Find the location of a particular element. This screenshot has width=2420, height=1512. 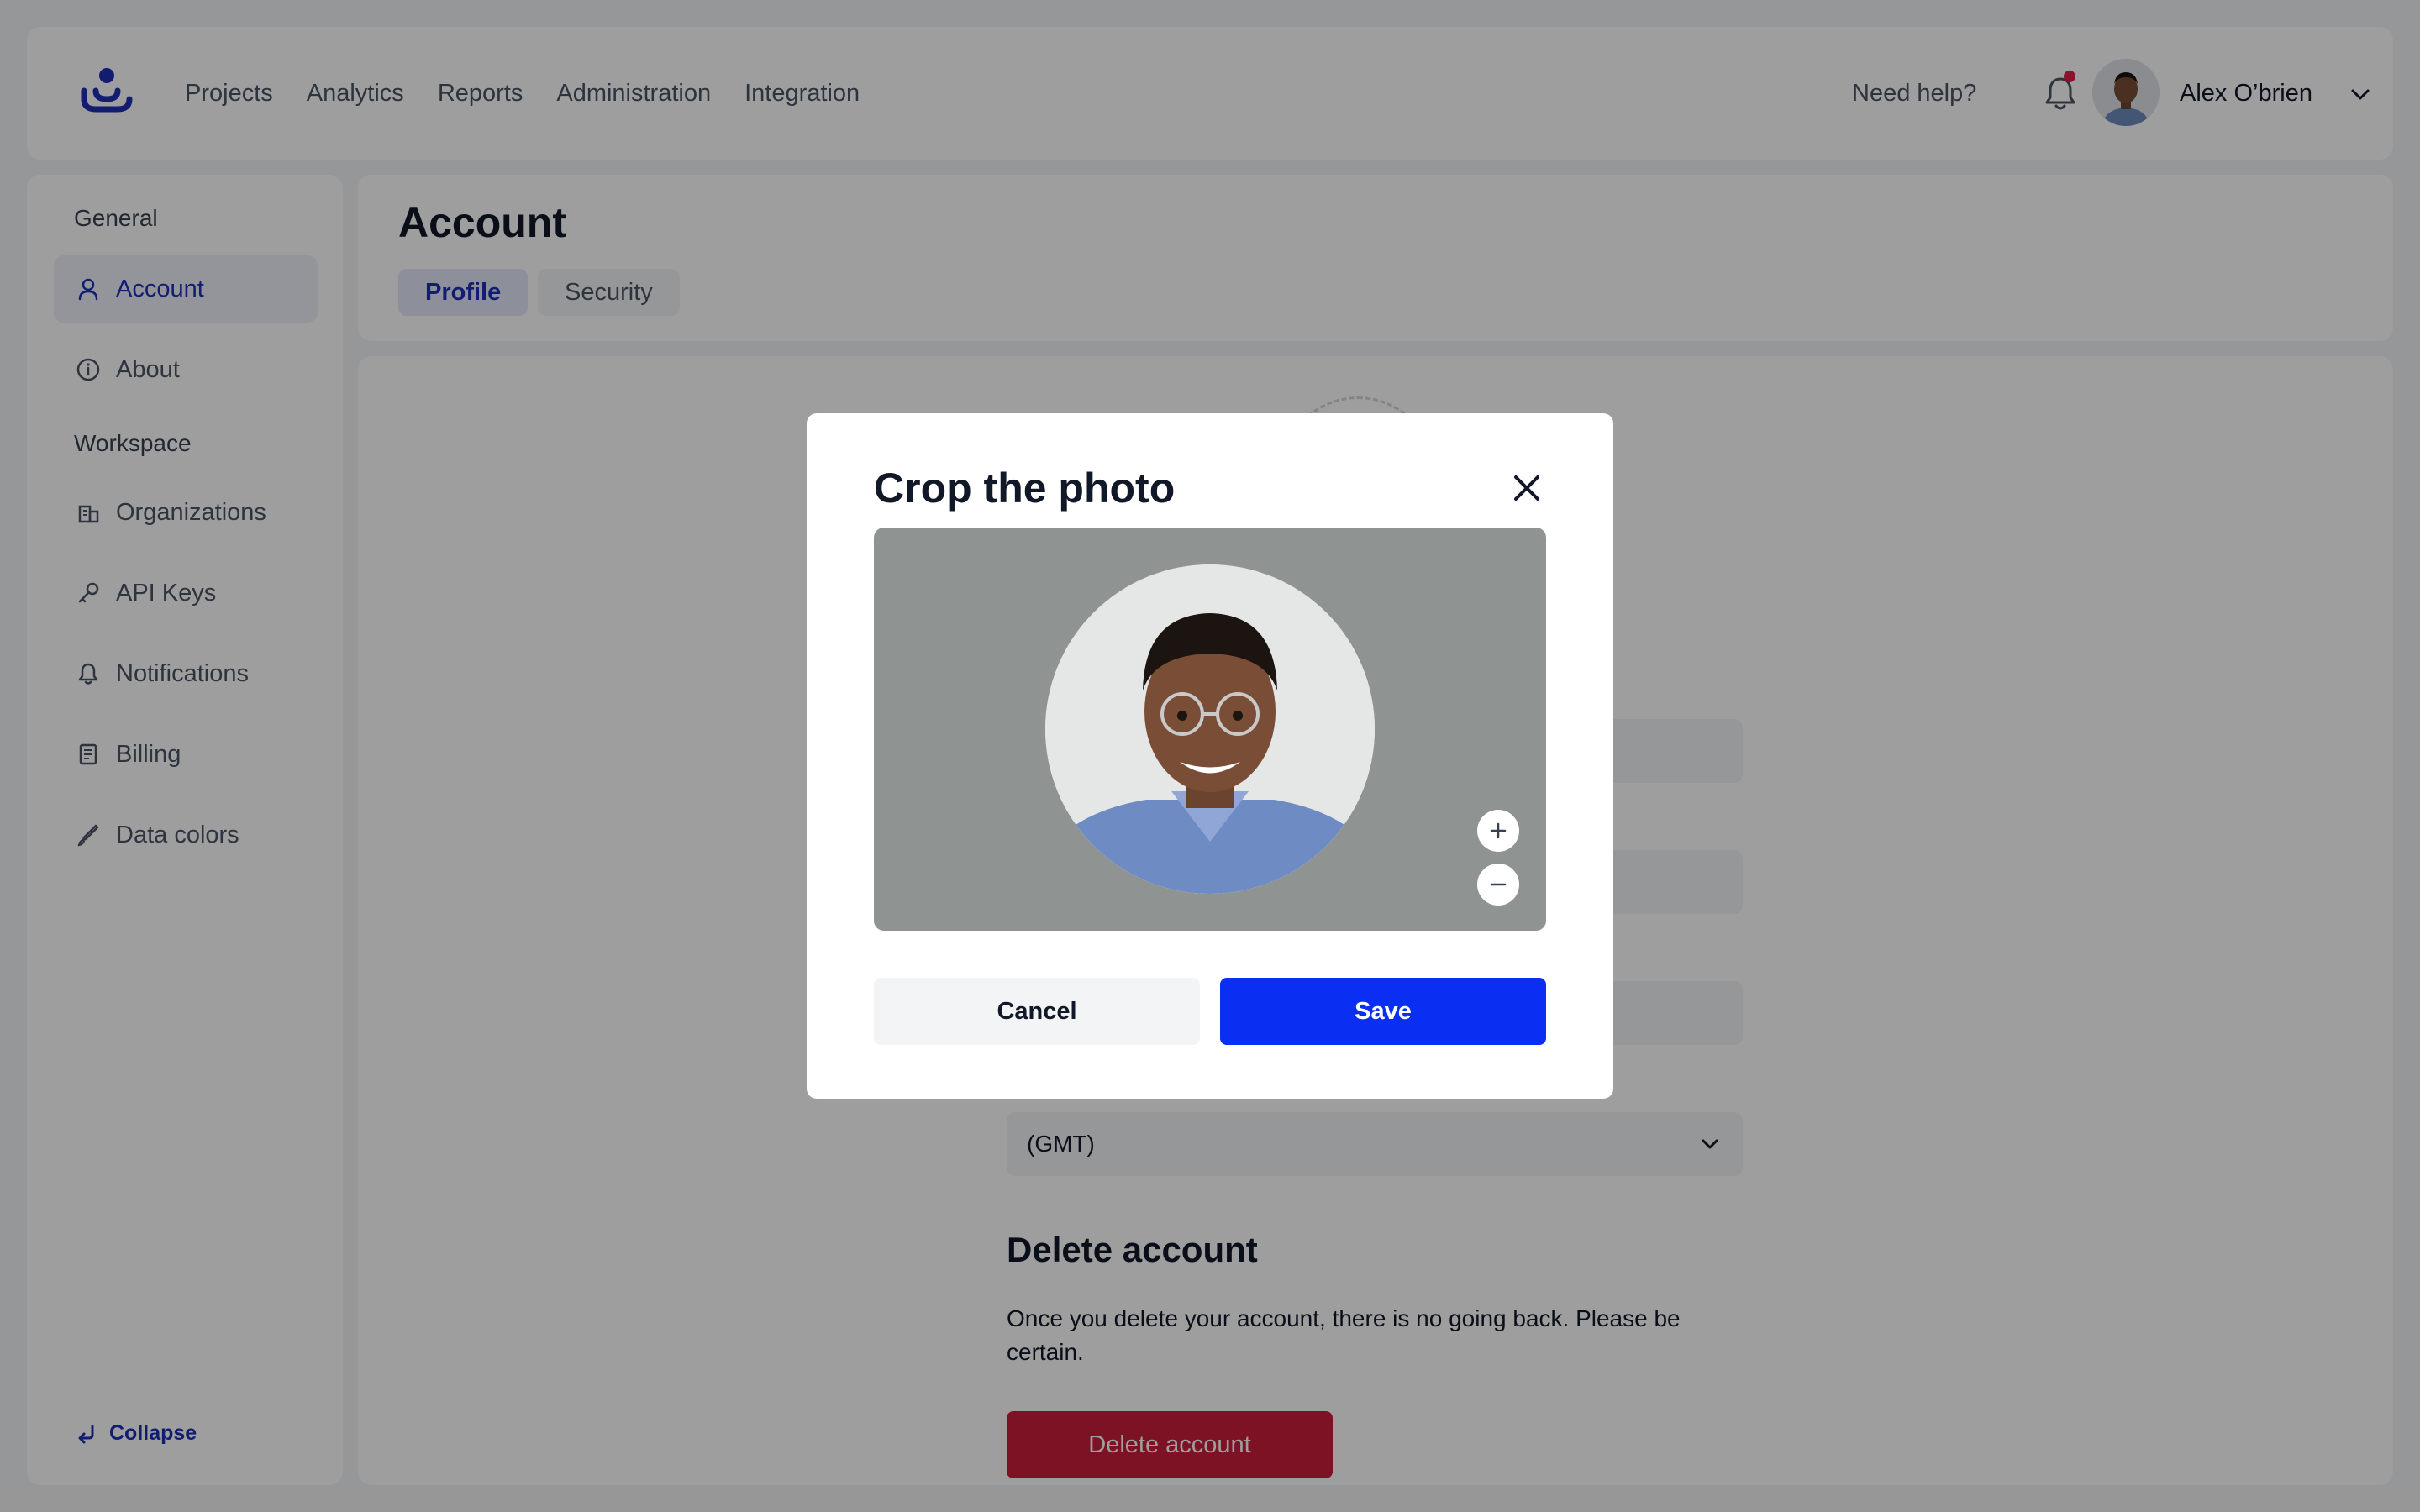

close-icon is located at coordinates (1527, 488).